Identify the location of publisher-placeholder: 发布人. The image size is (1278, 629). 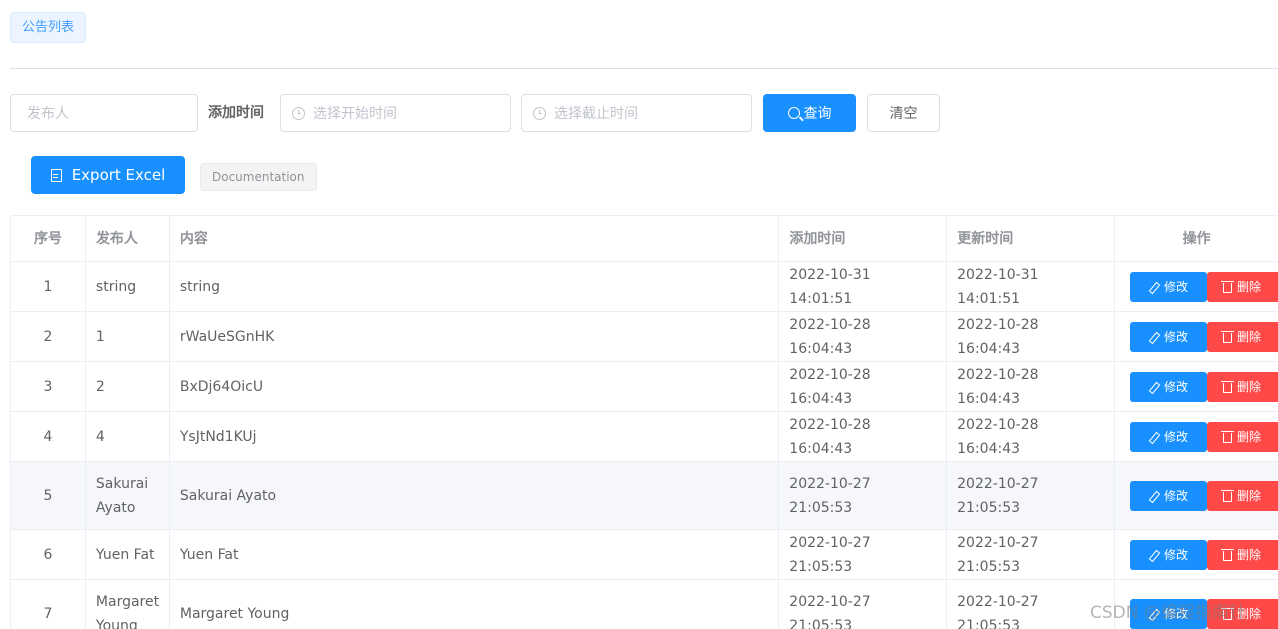
(48, 114).